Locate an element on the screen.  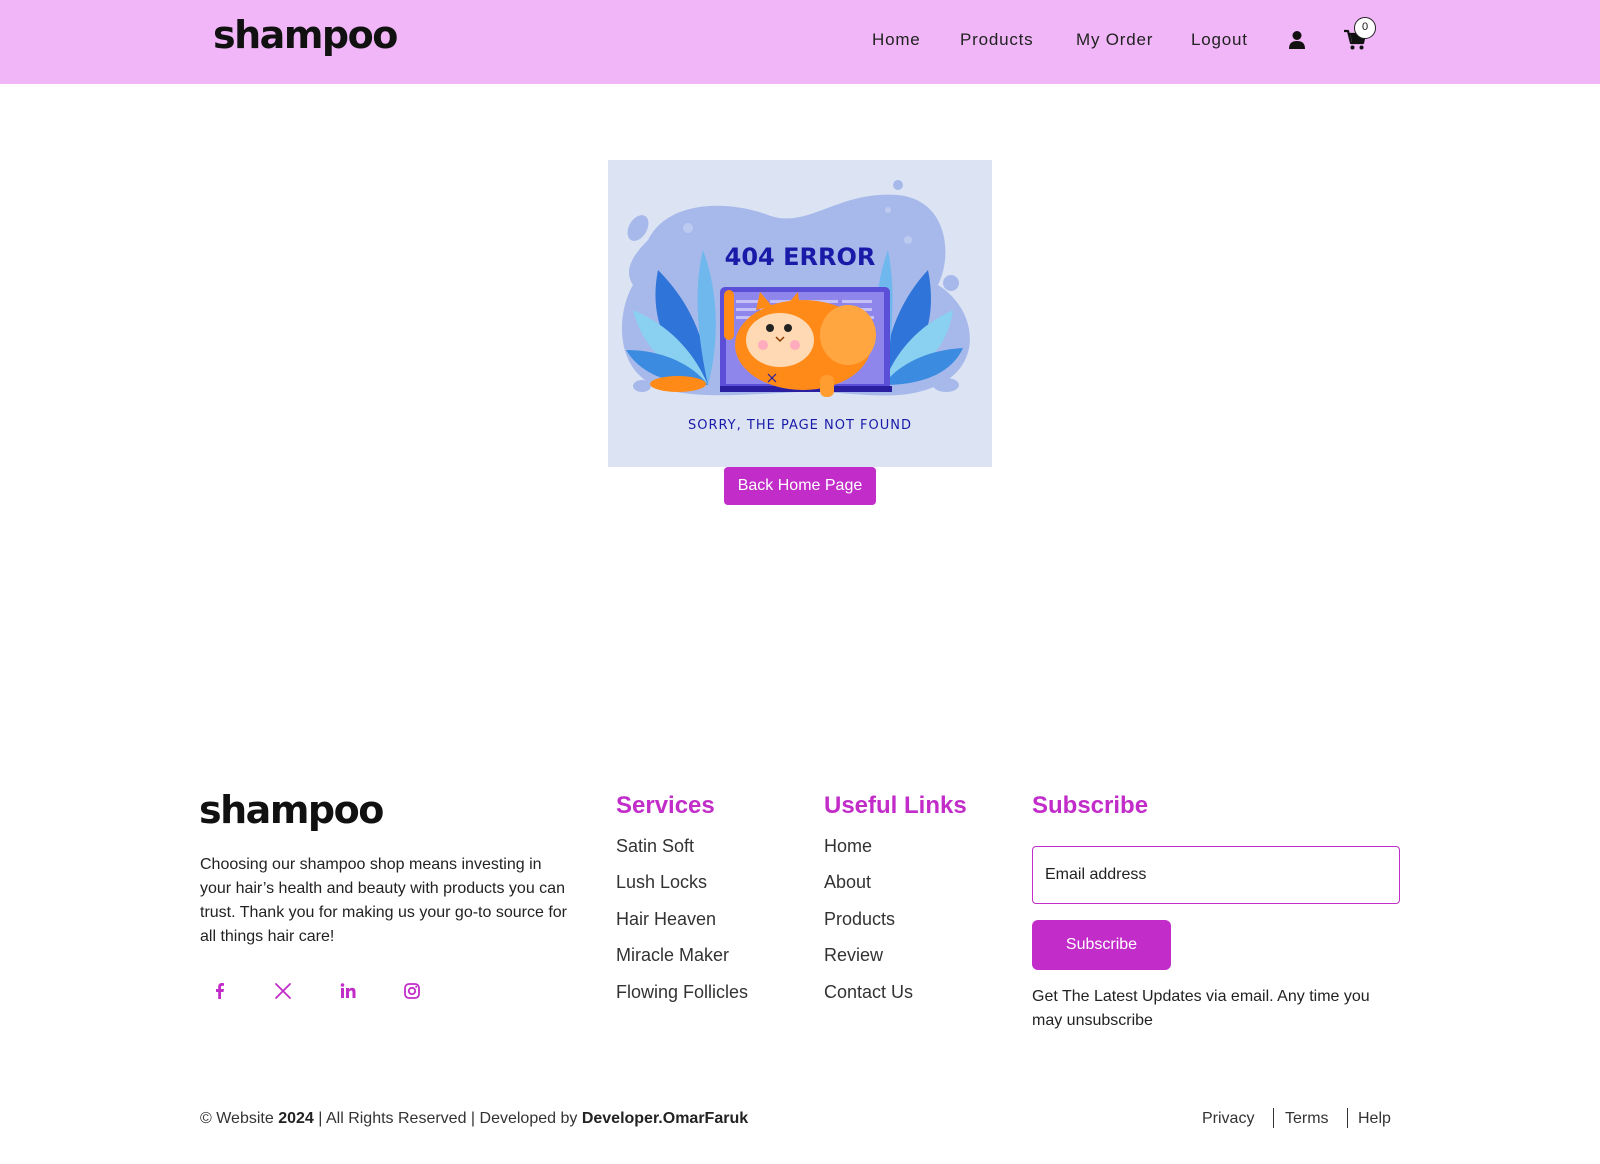
useful-link-review: Review is located at coordinates (853, 955).